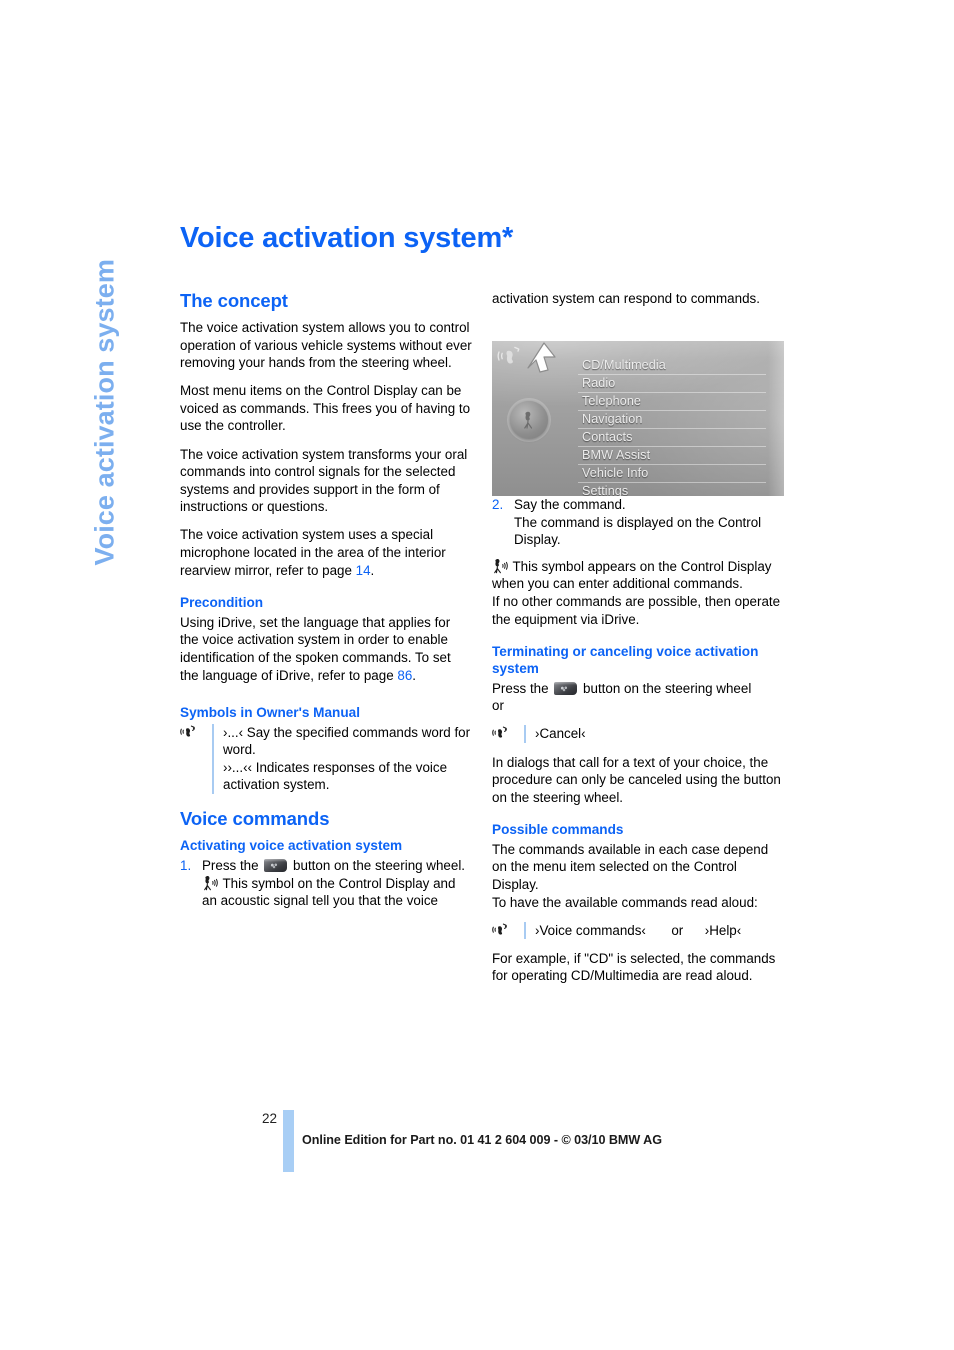 Image resolution: width=954 pixels, height=1350 pixels. What do you see at coordinates (672, 456) in the screenshot?
I see `menu-item: BMW Assist` at bounding box center [672, 456].